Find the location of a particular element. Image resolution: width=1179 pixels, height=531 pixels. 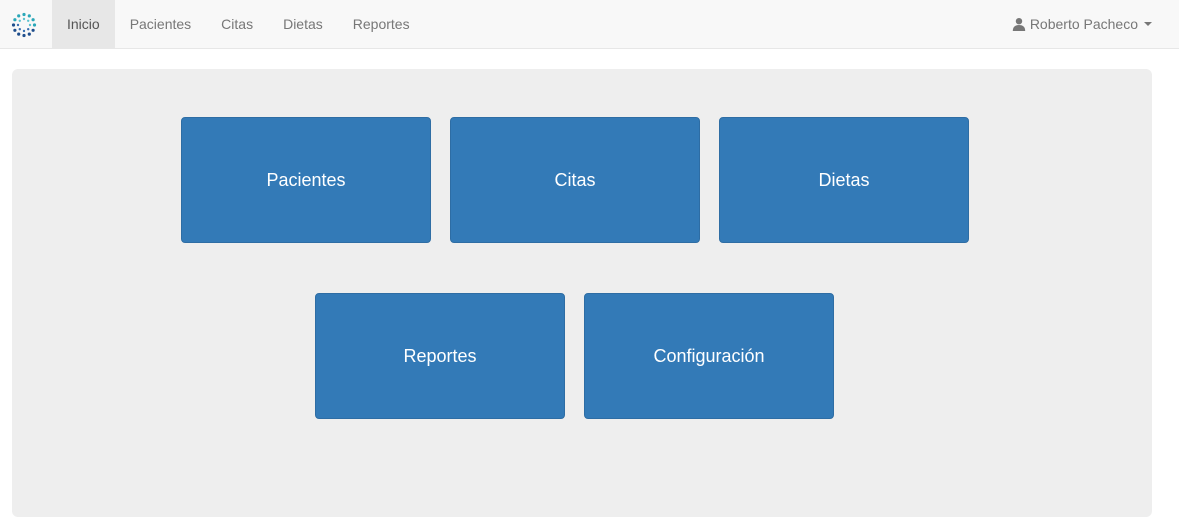

tile-button-configuracion: Configuración is located at coordinates (709, 356).